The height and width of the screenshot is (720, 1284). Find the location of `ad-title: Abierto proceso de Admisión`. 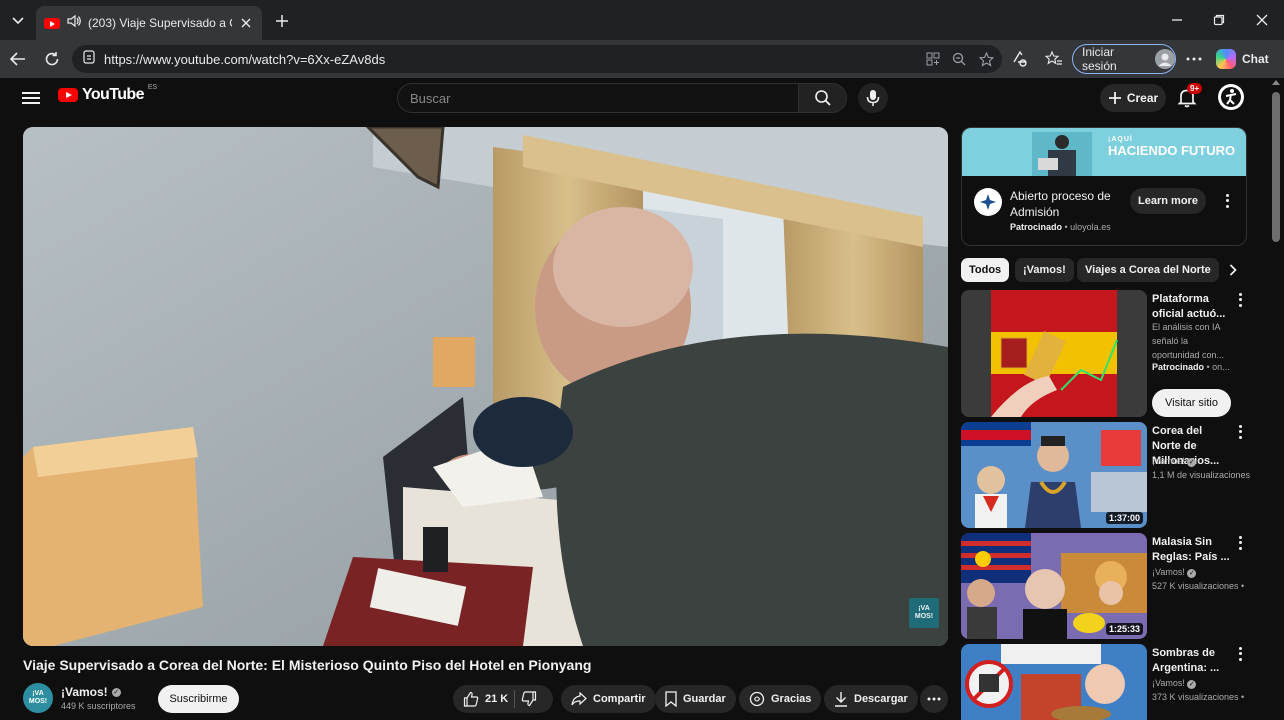

ad-title: Abierto proceso de Admisión is located at coordinates (1060, 204).